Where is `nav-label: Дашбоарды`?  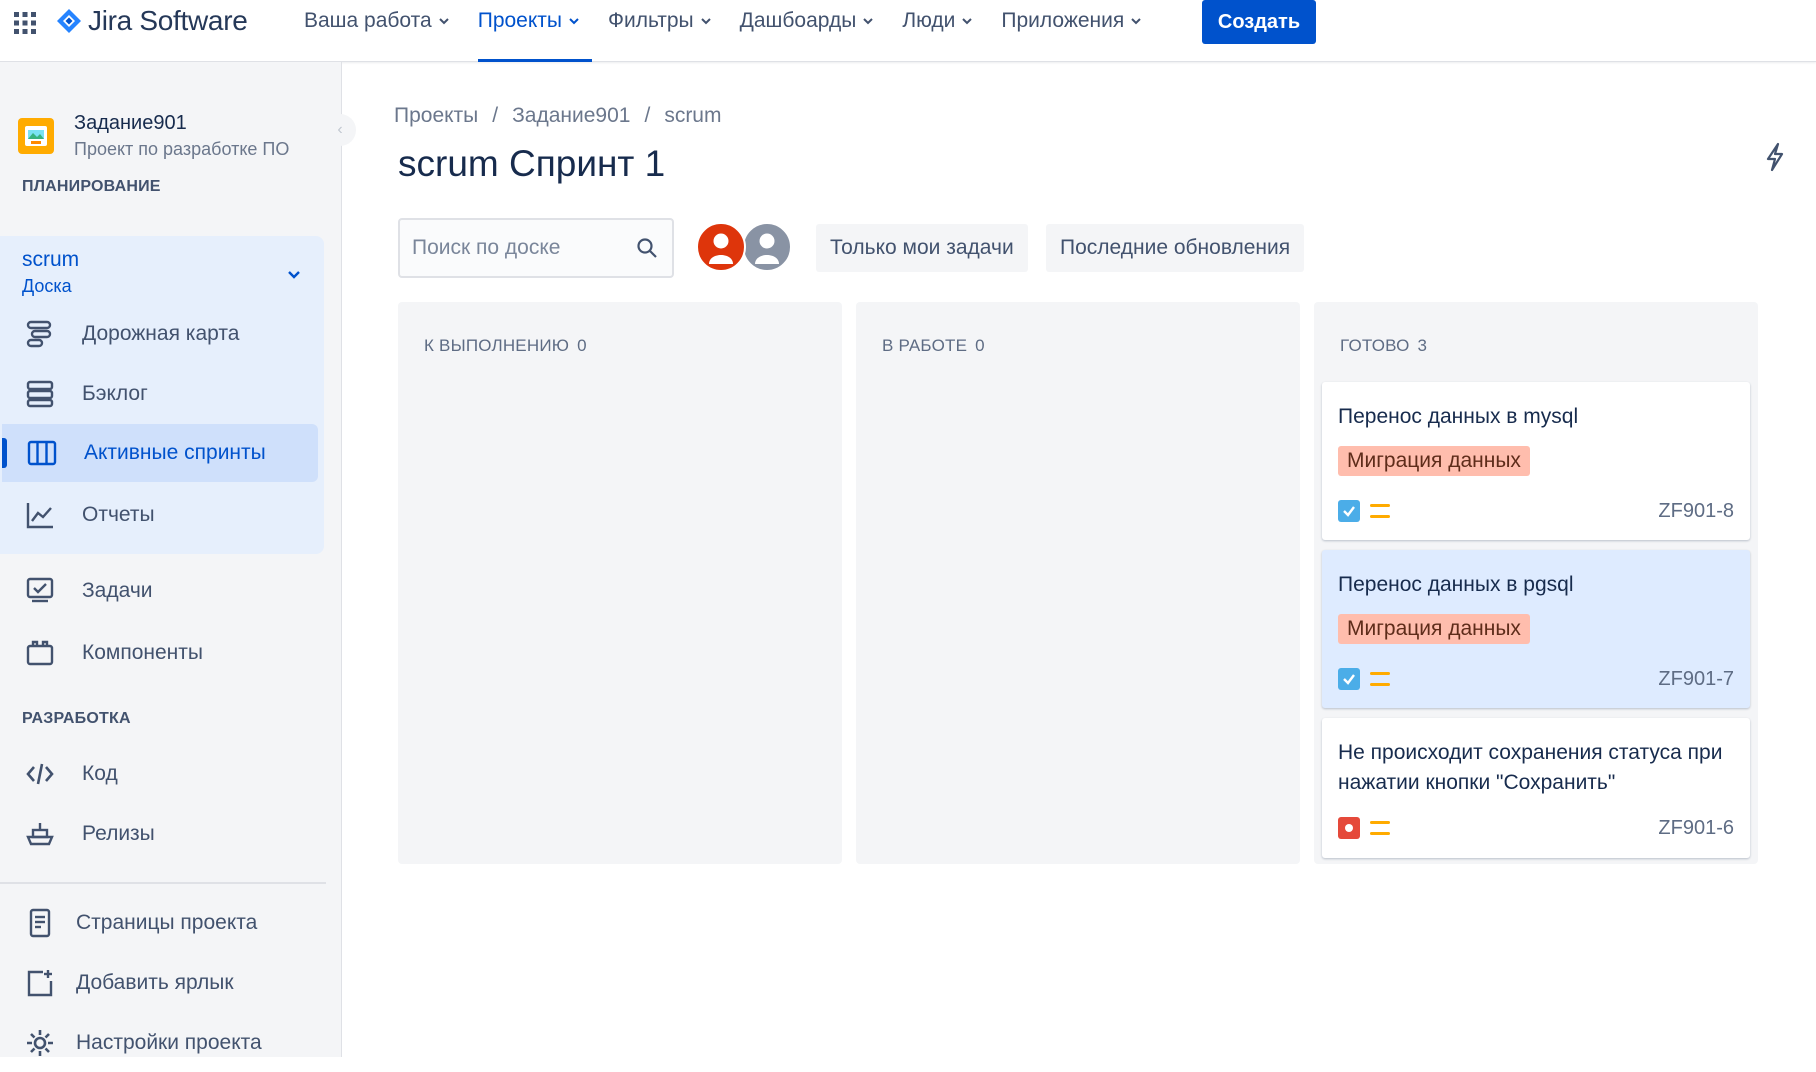 nav-label: Дашбоарды is located at coordinates (798, 20).